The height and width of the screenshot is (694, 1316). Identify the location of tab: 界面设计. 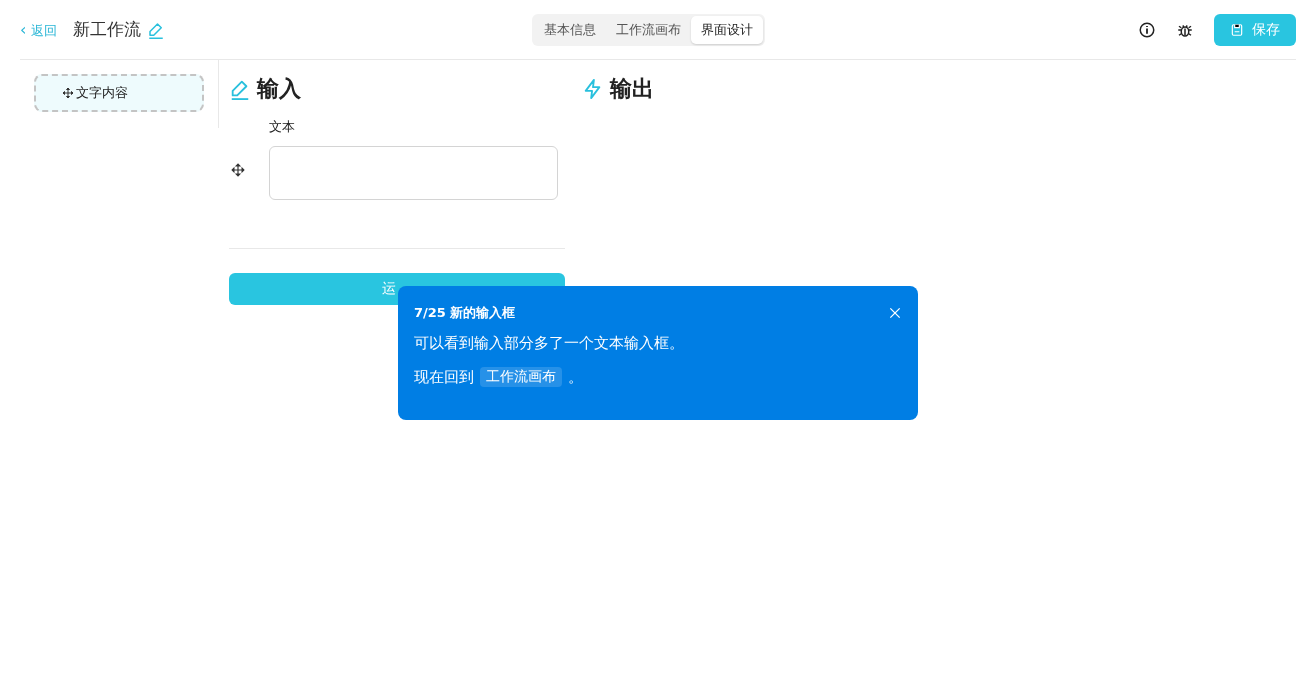
(727, 30).